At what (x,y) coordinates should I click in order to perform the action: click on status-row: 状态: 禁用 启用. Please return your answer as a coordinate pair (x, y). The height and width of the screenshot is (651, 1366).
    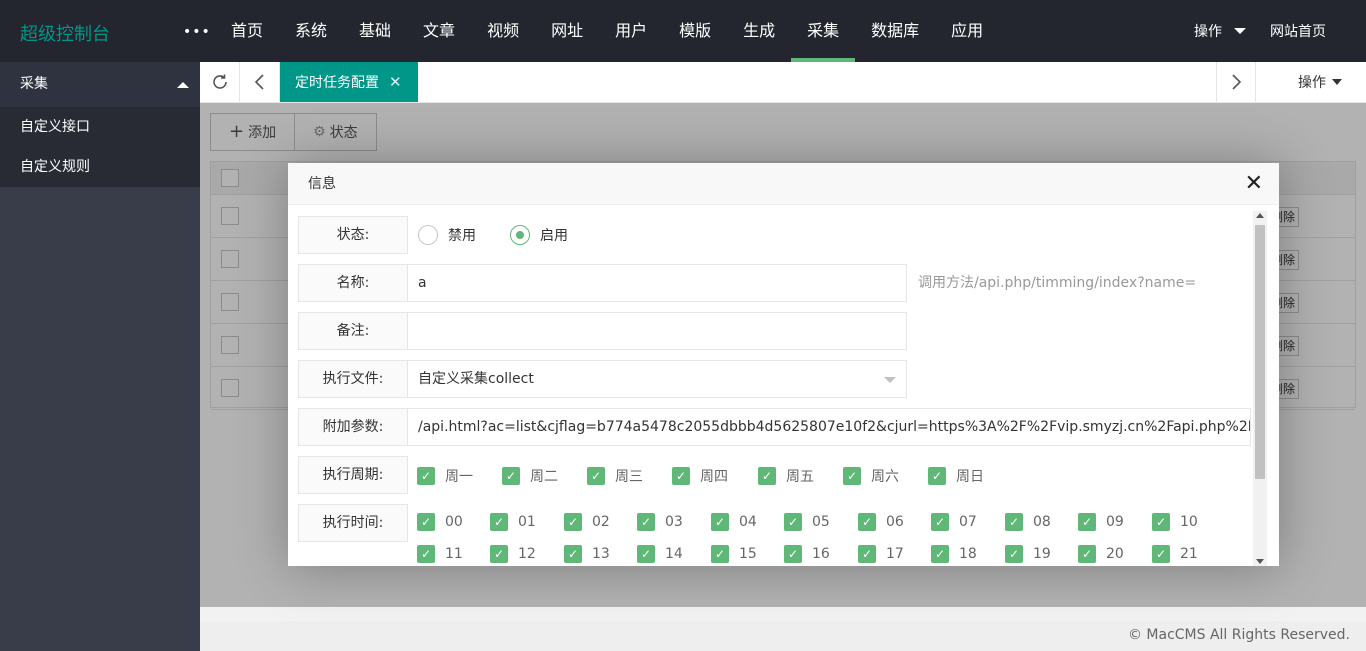
    Looking at the image, I should click on (774, 235).